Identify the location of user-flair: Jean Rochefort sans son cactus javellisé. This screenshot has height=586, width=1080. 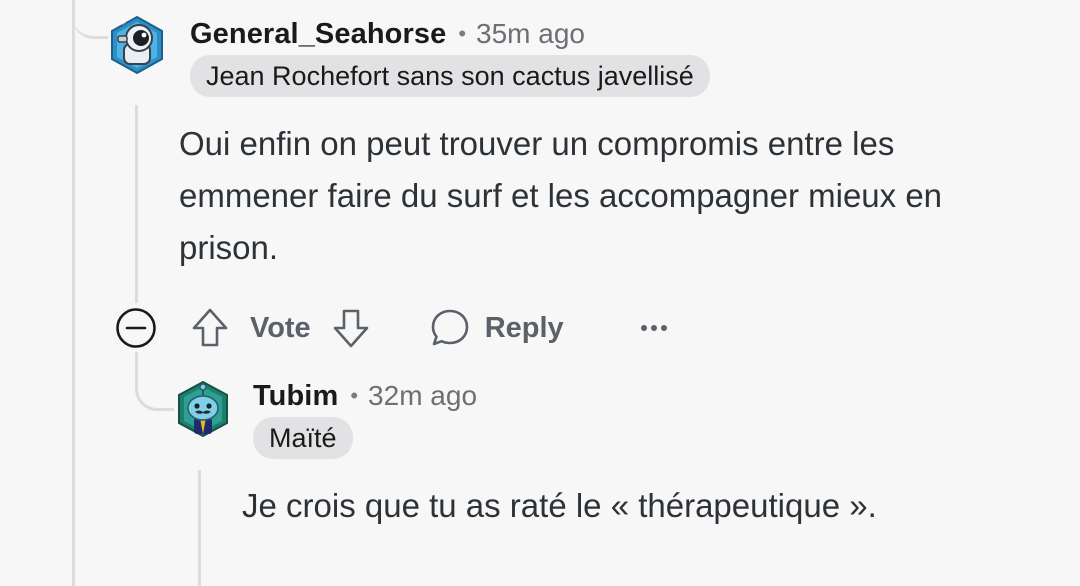
(450, 76).